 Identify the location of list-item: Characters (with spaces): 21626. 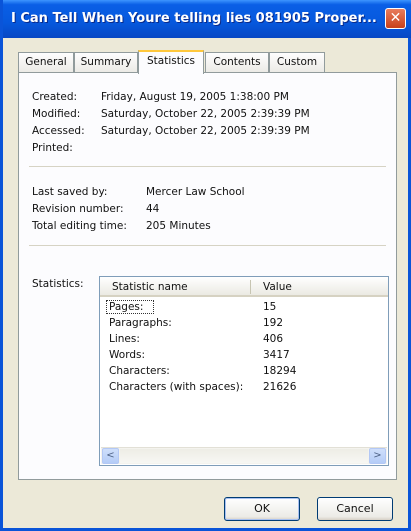
(244, 387).